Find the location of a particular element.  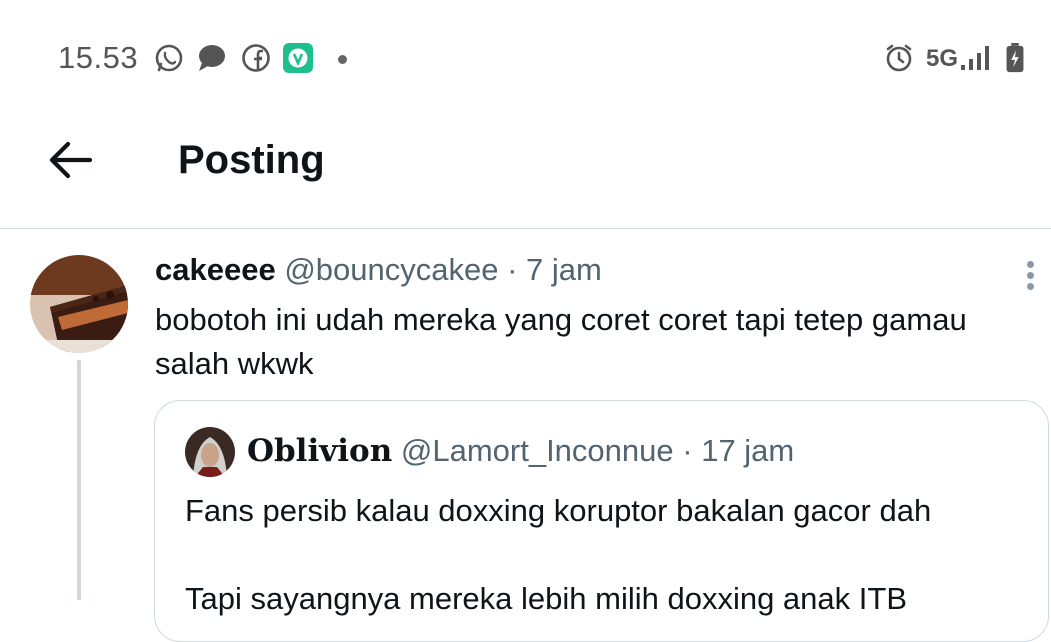

quoted-post-header: Oblivion @Lamort_Inconnue · 17 jam is located at coordinates (520, 451).